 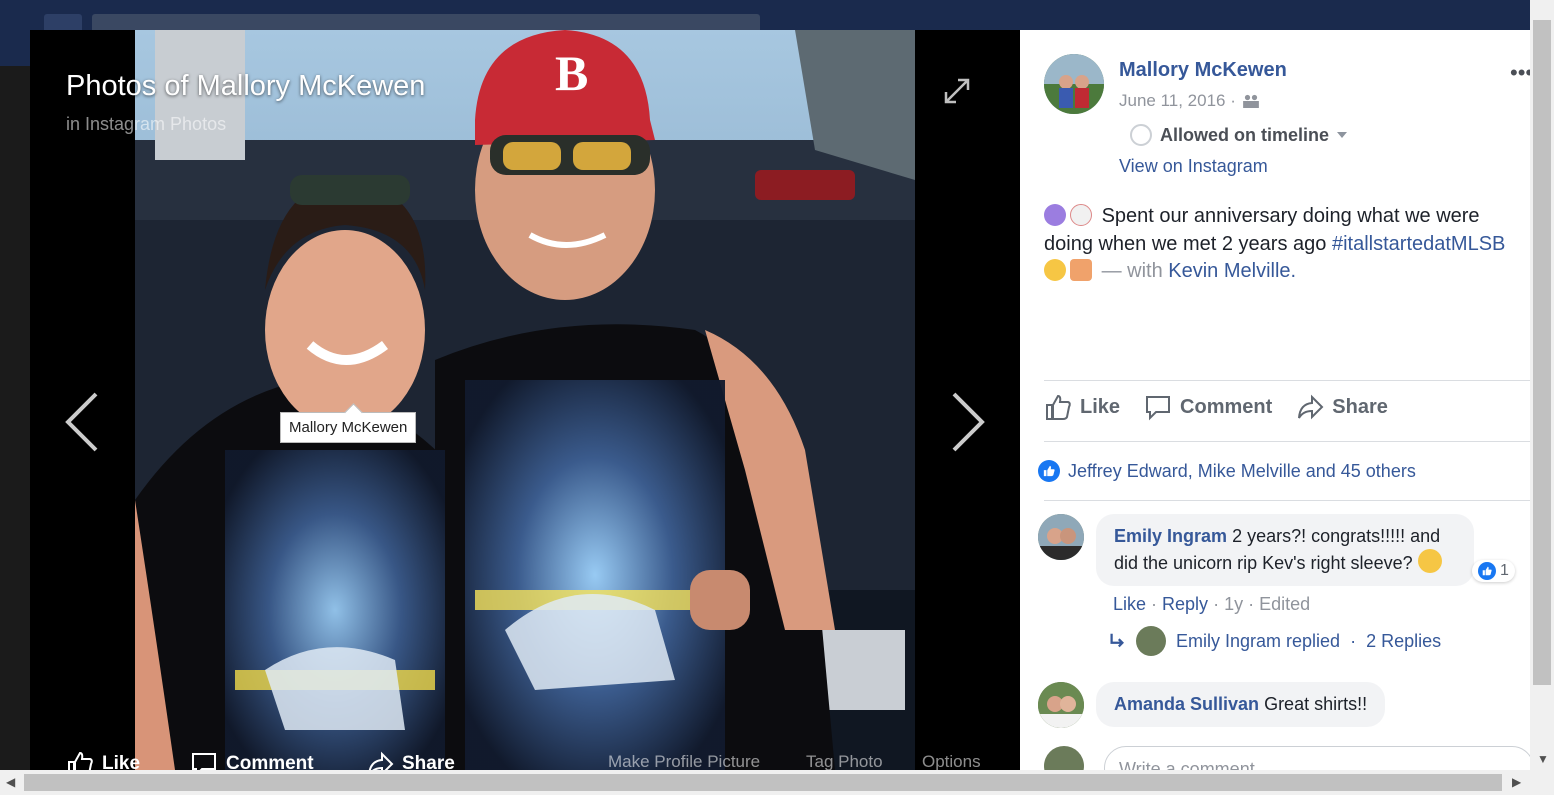 What do you see at coordinates (1117, 640) in the screenshot?
I see `reply-arrow-icon` at bounding box center [1117, 640].